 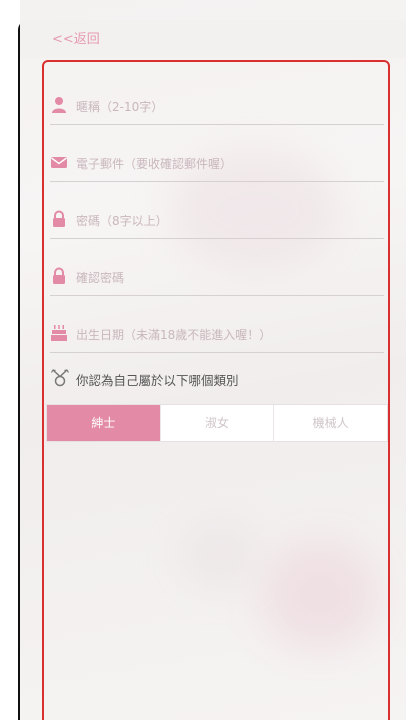 I want to click on gender-segmented-control: 紳士 淑女 機械人, so click(x=217, y=423).